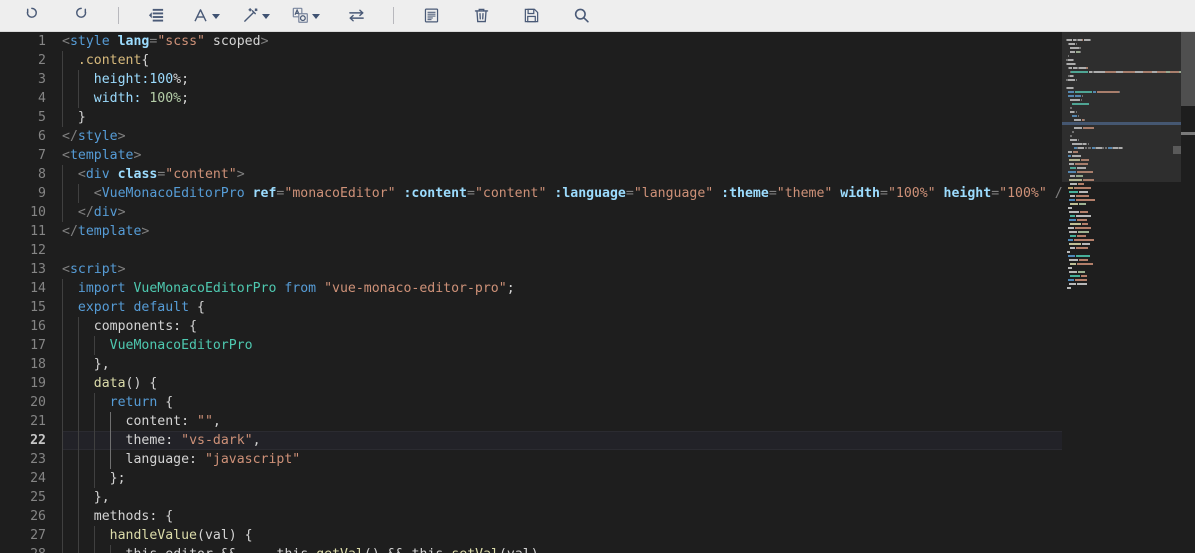 Image resolution: width=1195 pixels, height=553 pixels. What do you see at coordinates (597, 136) in the screenshot?
I see `code-line: 6 </style>` at bounding box center [597, 136].